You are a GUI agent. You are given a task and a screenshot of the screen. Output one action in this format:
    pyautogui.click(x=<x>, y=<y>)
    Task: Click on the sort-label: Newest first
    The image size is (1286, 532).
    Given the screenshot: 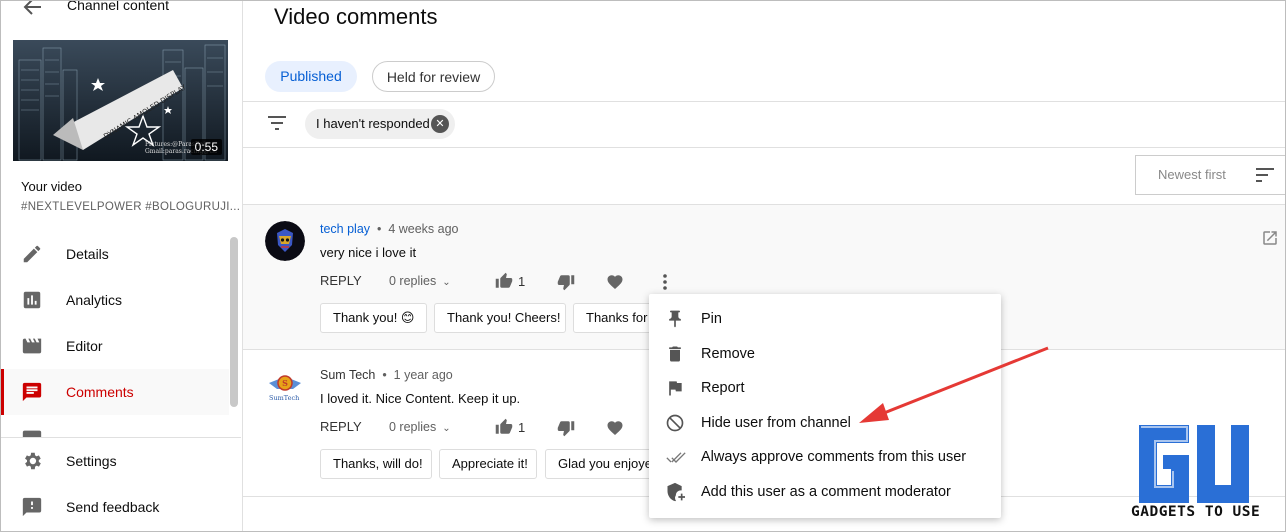 What is the action you would take?
    pyautogui.click(x=1192, y=174)
    